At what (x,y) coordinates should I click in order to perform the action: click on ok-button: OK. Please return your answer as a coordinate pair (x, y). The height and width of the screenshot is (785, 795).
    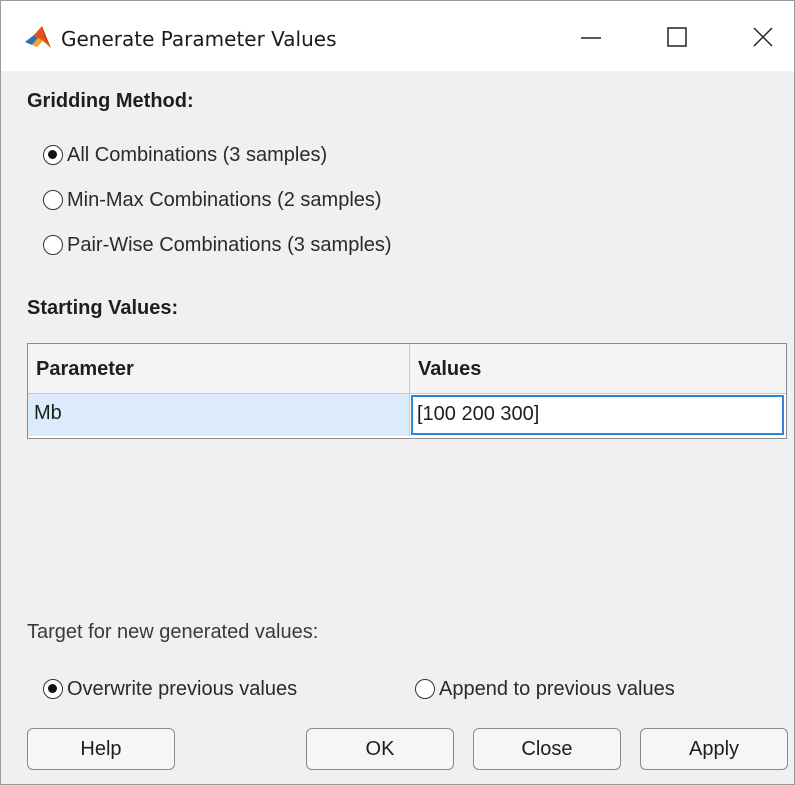
    Looking at the image, I should click on (380, 749).